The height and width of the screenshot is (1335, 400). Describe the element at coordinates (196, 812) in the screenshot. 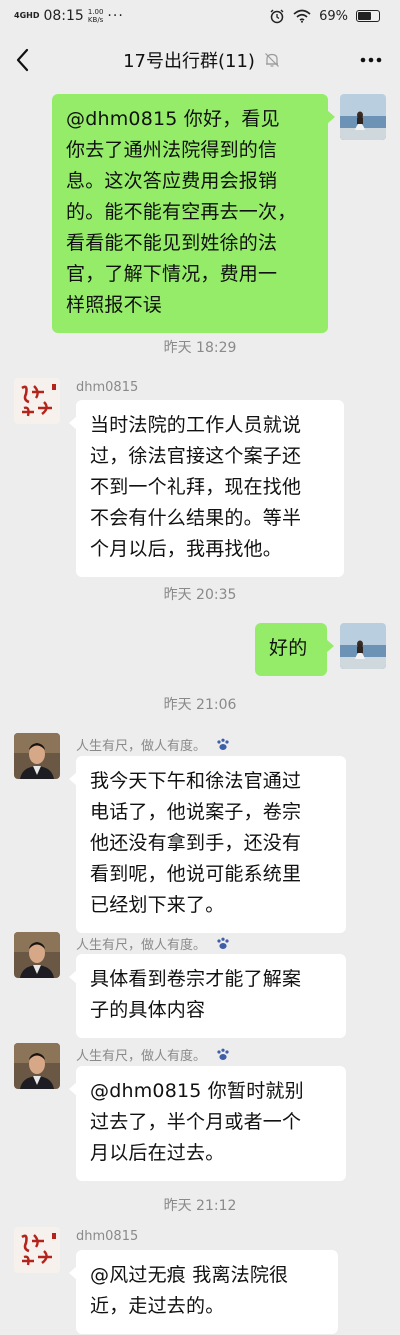

I see `message-line: 电话了，他说案子，卷宗` at that location.